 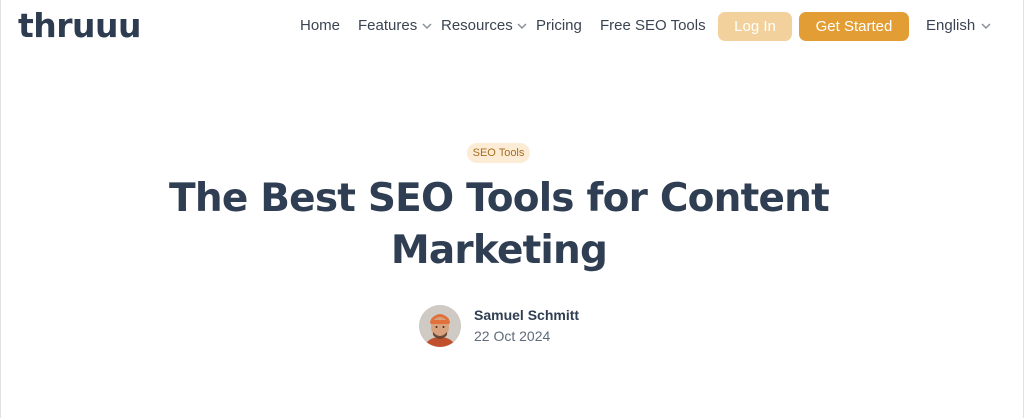 I want to click on category-tag: SEO Tools, so click(x=498, y=153).